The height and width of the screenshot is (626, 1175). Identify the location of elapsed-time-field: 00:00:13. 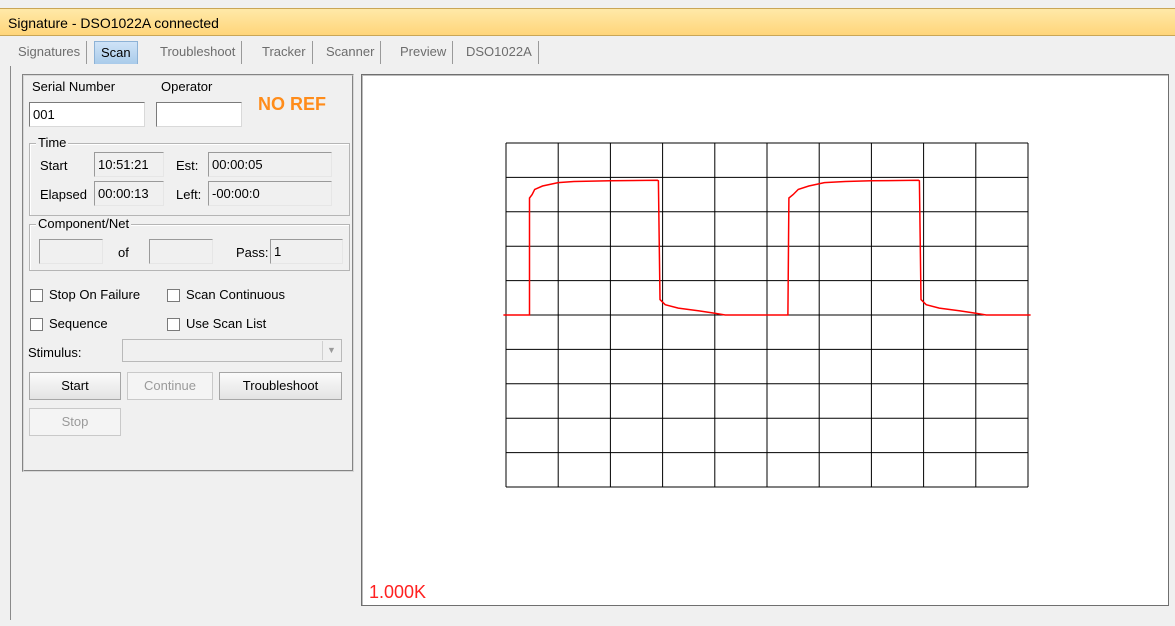
(129, 193).